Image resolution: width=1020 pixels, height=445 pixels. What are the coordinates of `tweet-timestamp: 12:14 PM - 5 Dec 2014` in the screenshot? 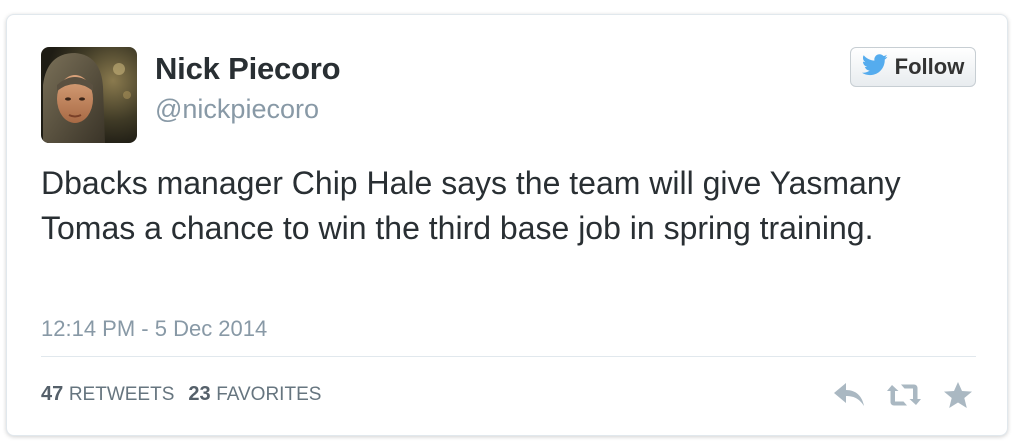 It's located at (154, 329).